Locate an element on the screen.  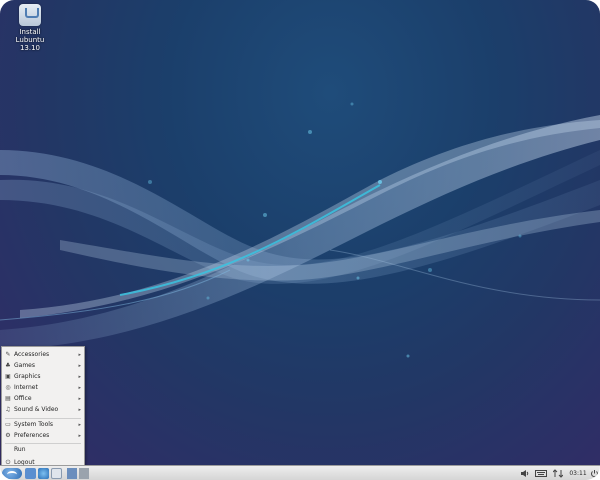
office-icon: ▤ is located at coordinates (8, 398).